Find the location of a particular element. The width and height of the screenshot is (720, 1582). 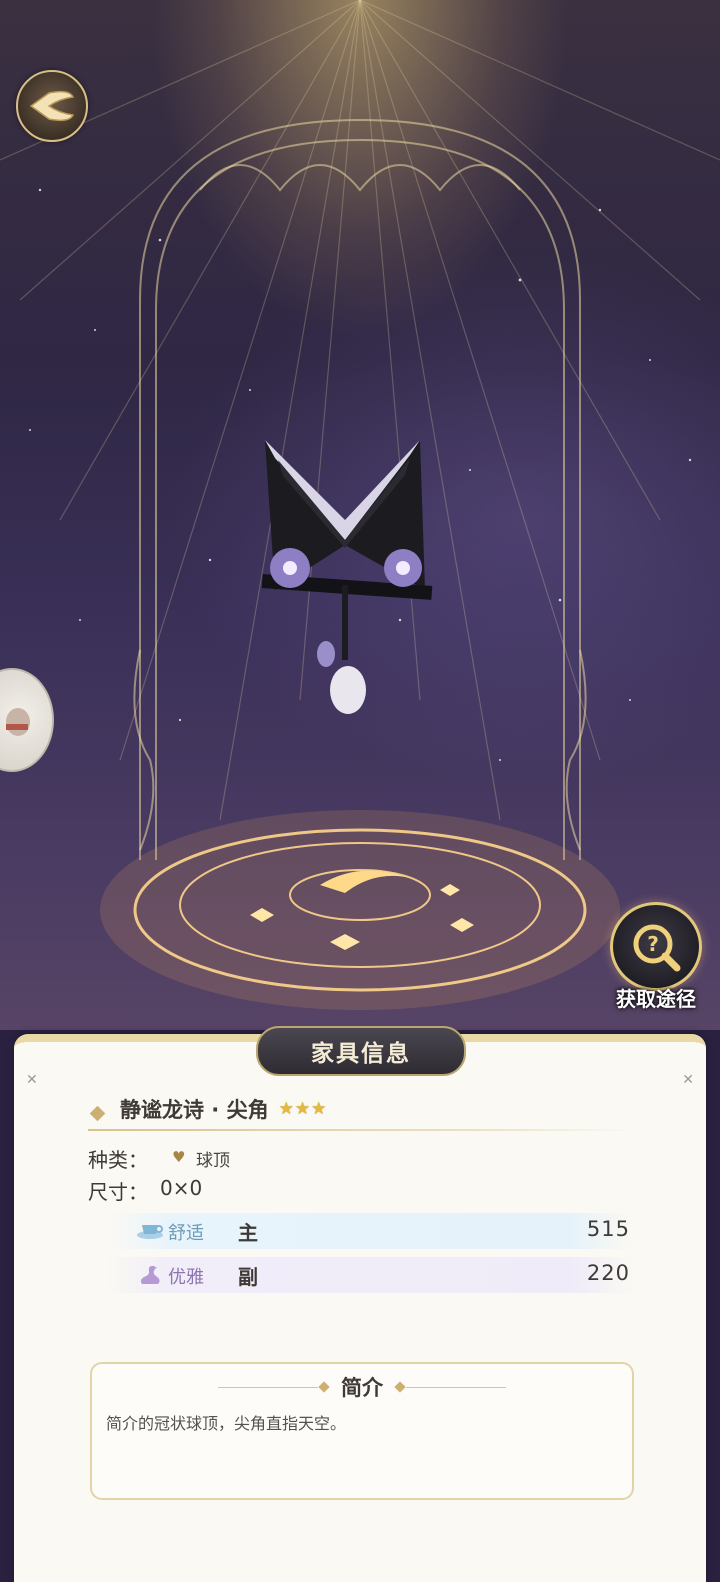

back-button is located at coordinates (52, 106).